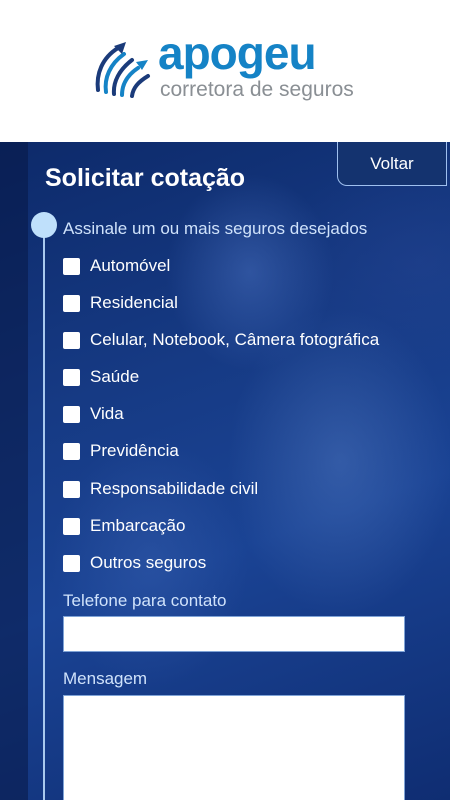 This screenshot has width=450, height=800. I want to click on option-label: Previdência, so click(134, 450).